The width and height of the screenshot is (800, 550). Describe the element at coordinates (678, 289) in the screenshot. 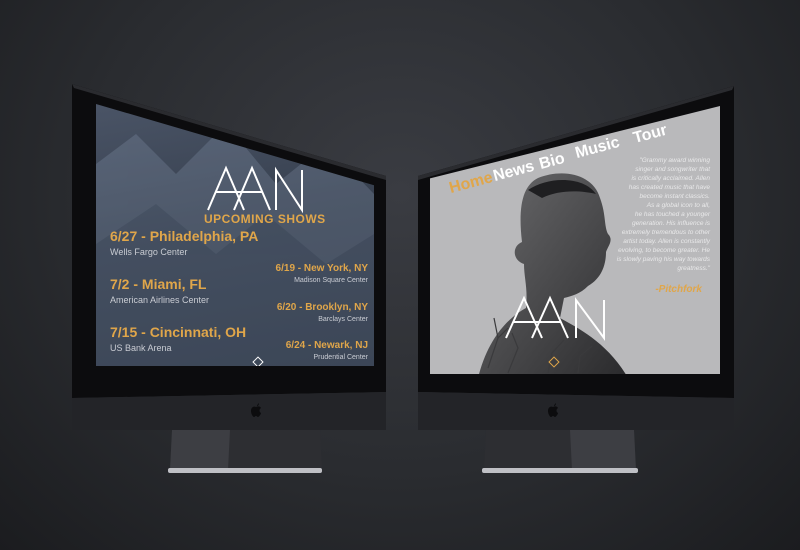

I see `quote-source: -Pitchfork` at that location.